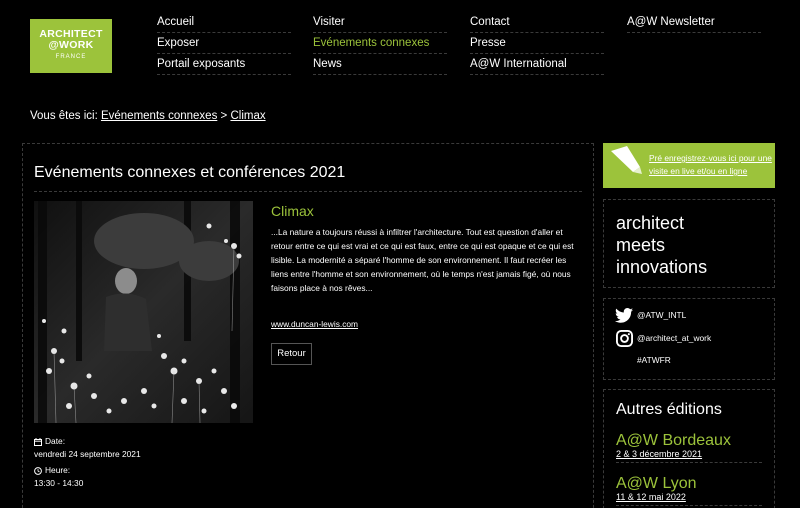  I want to click on title-divider, so click(308, 191).